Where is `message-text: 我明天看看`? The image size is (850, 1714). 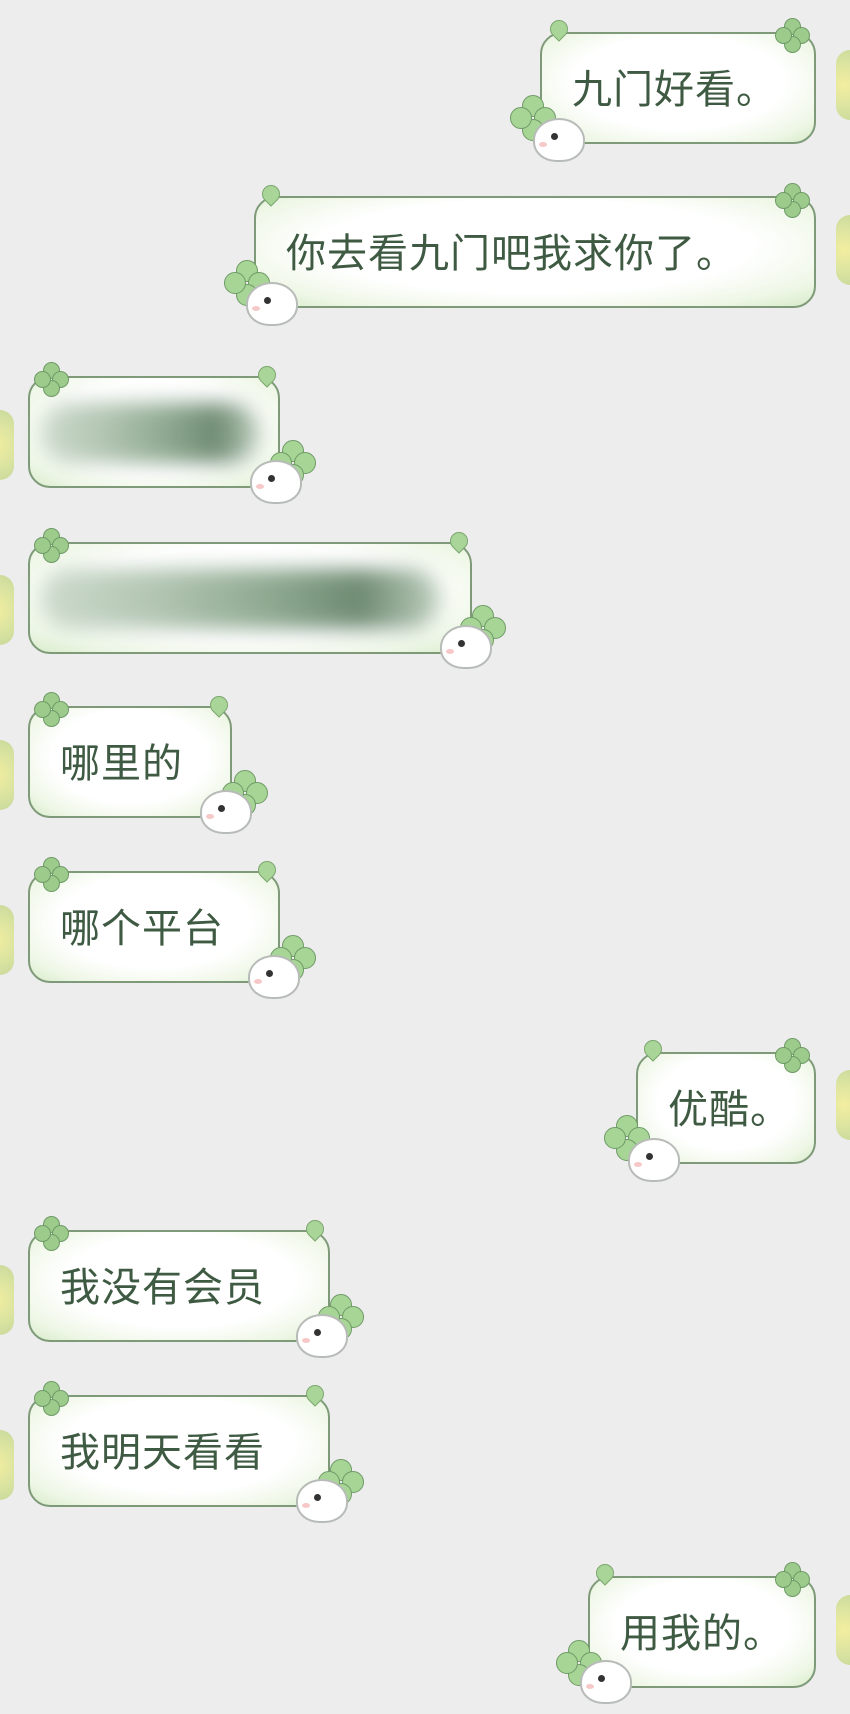
message-text: 我明天看看 is located at coordinates (162, 1453).